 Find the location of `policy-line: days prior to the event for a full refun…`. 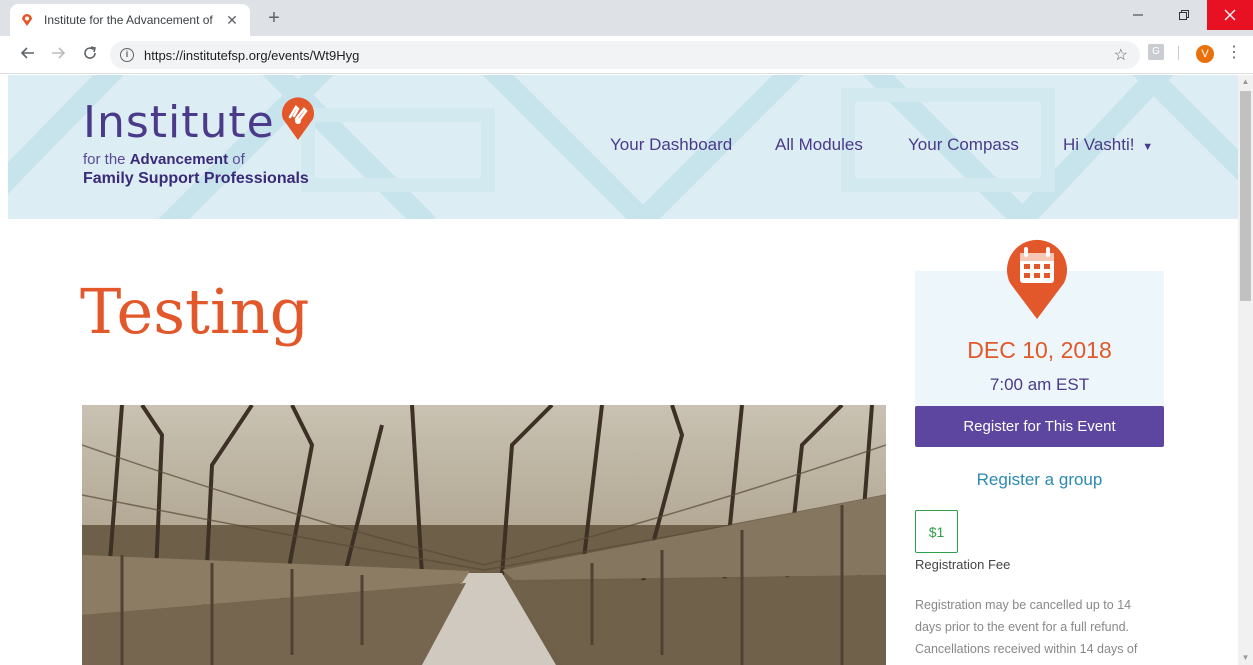

policy-line: days prior to the event for a full refun… is located at coordinates (1022, 627).